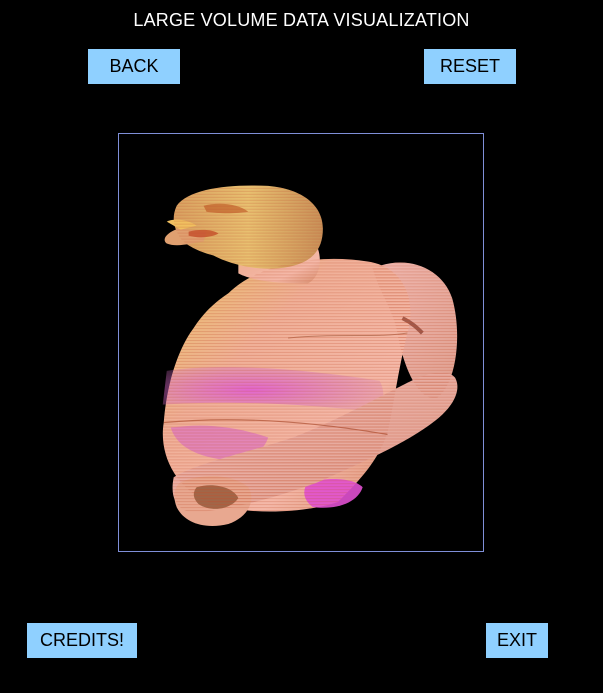  What do you see at coordinates (134, 66) in the screenshot?
I see `back-button: BACK` at bounding box center [134, 66].